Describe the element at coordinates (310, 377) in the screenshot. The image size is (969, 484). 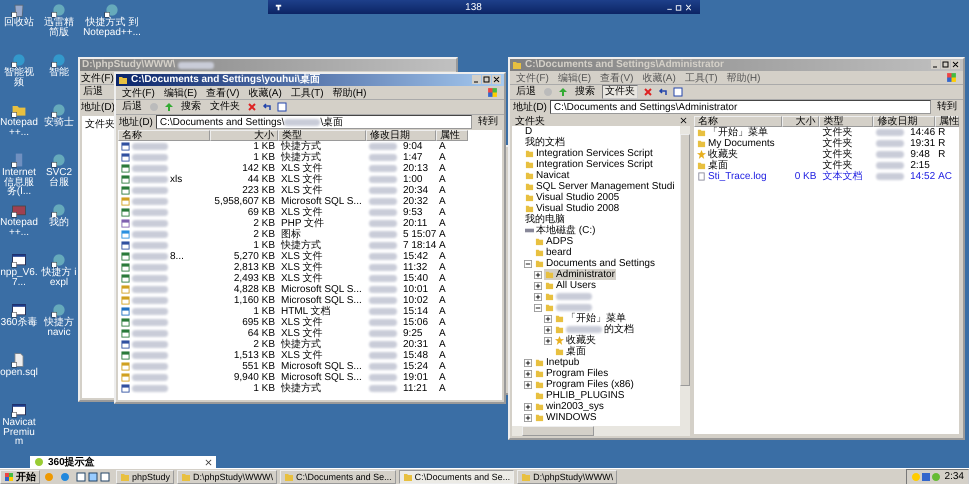
I see `file-row: 9,940 KB Microsoft SQL S... 19:01 A` at that location.